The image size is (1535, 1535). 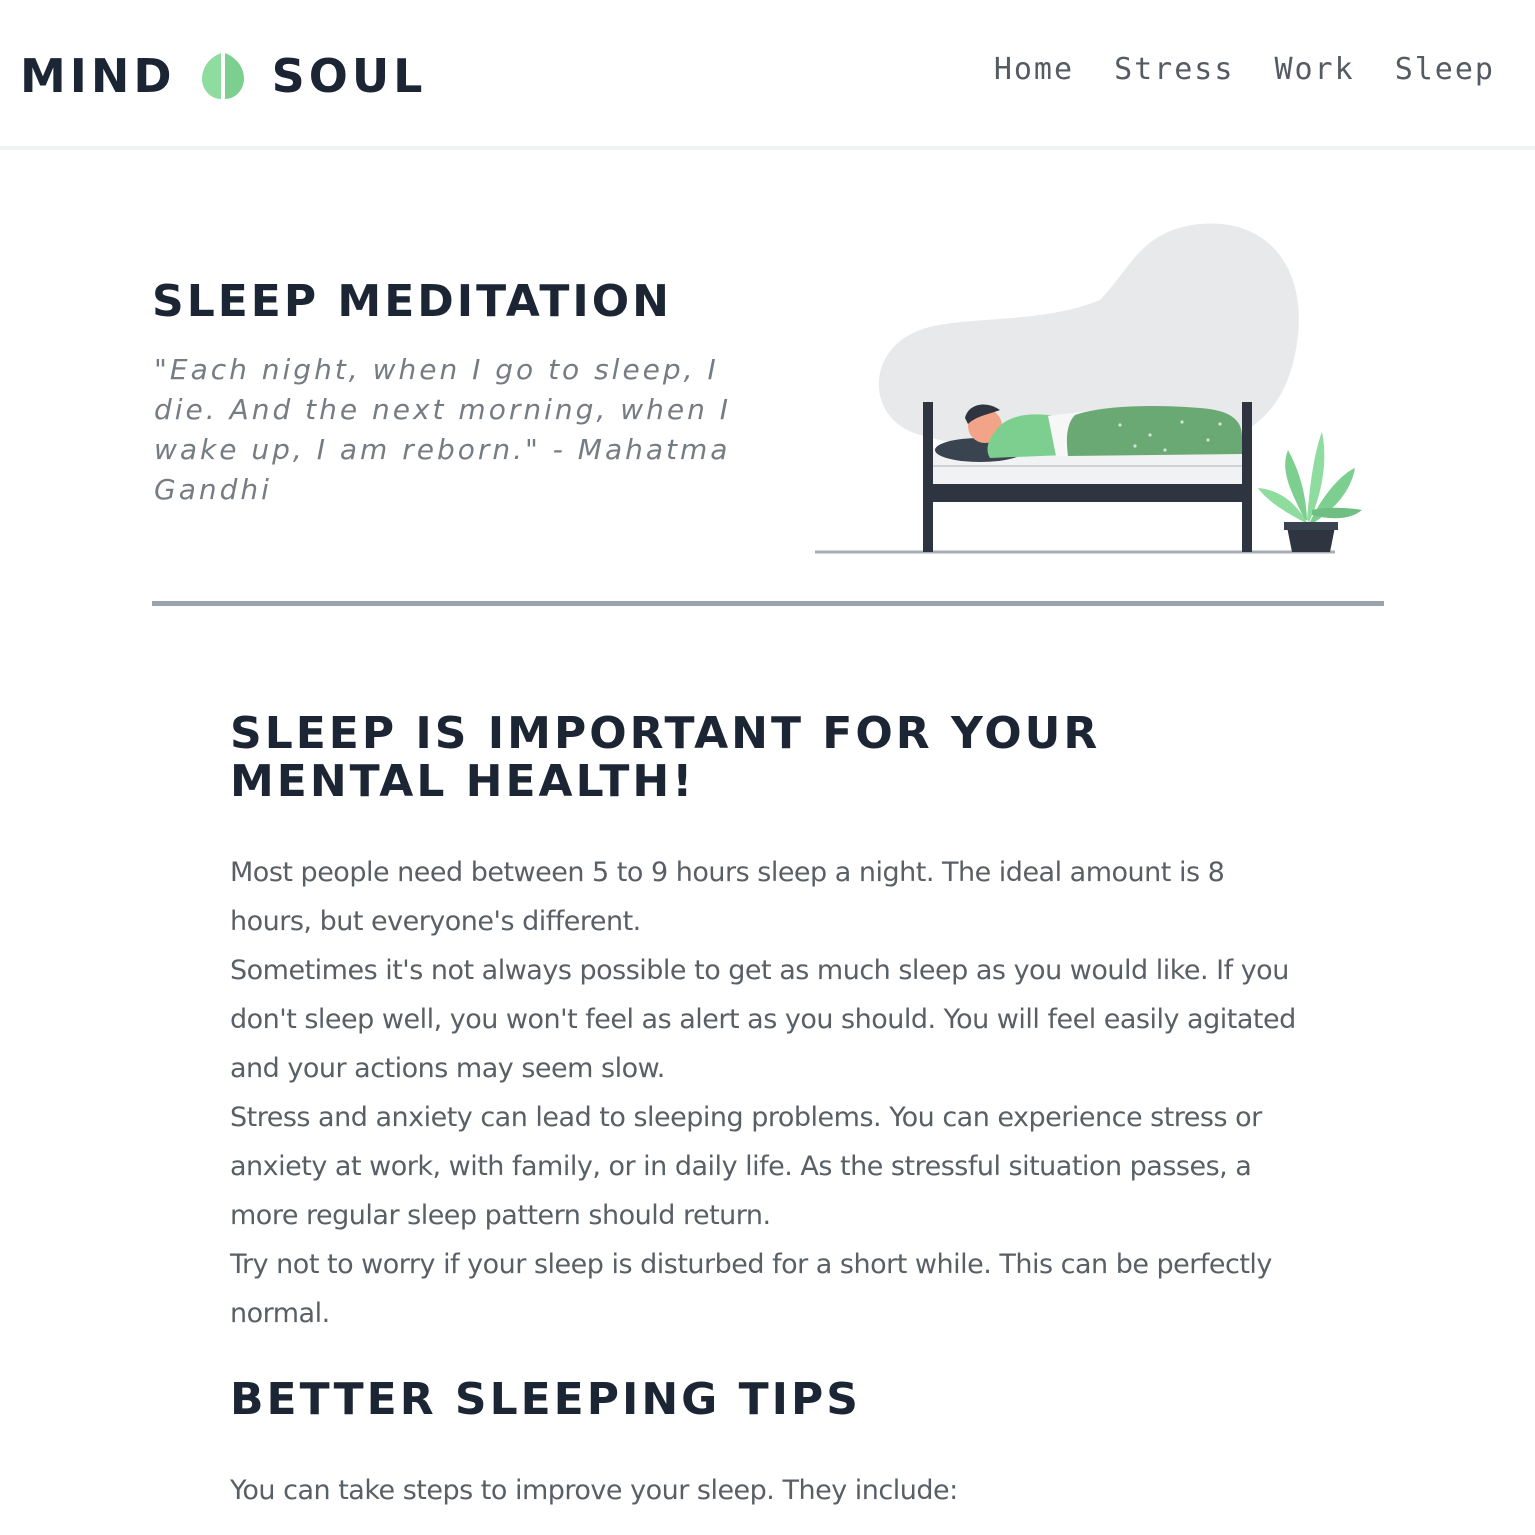 What do you see at coordinates (767, 75) in the screenshot?
I see `site-header: MIND SOUL Home Stress Work Sleep` at bounding box center [767, 75].